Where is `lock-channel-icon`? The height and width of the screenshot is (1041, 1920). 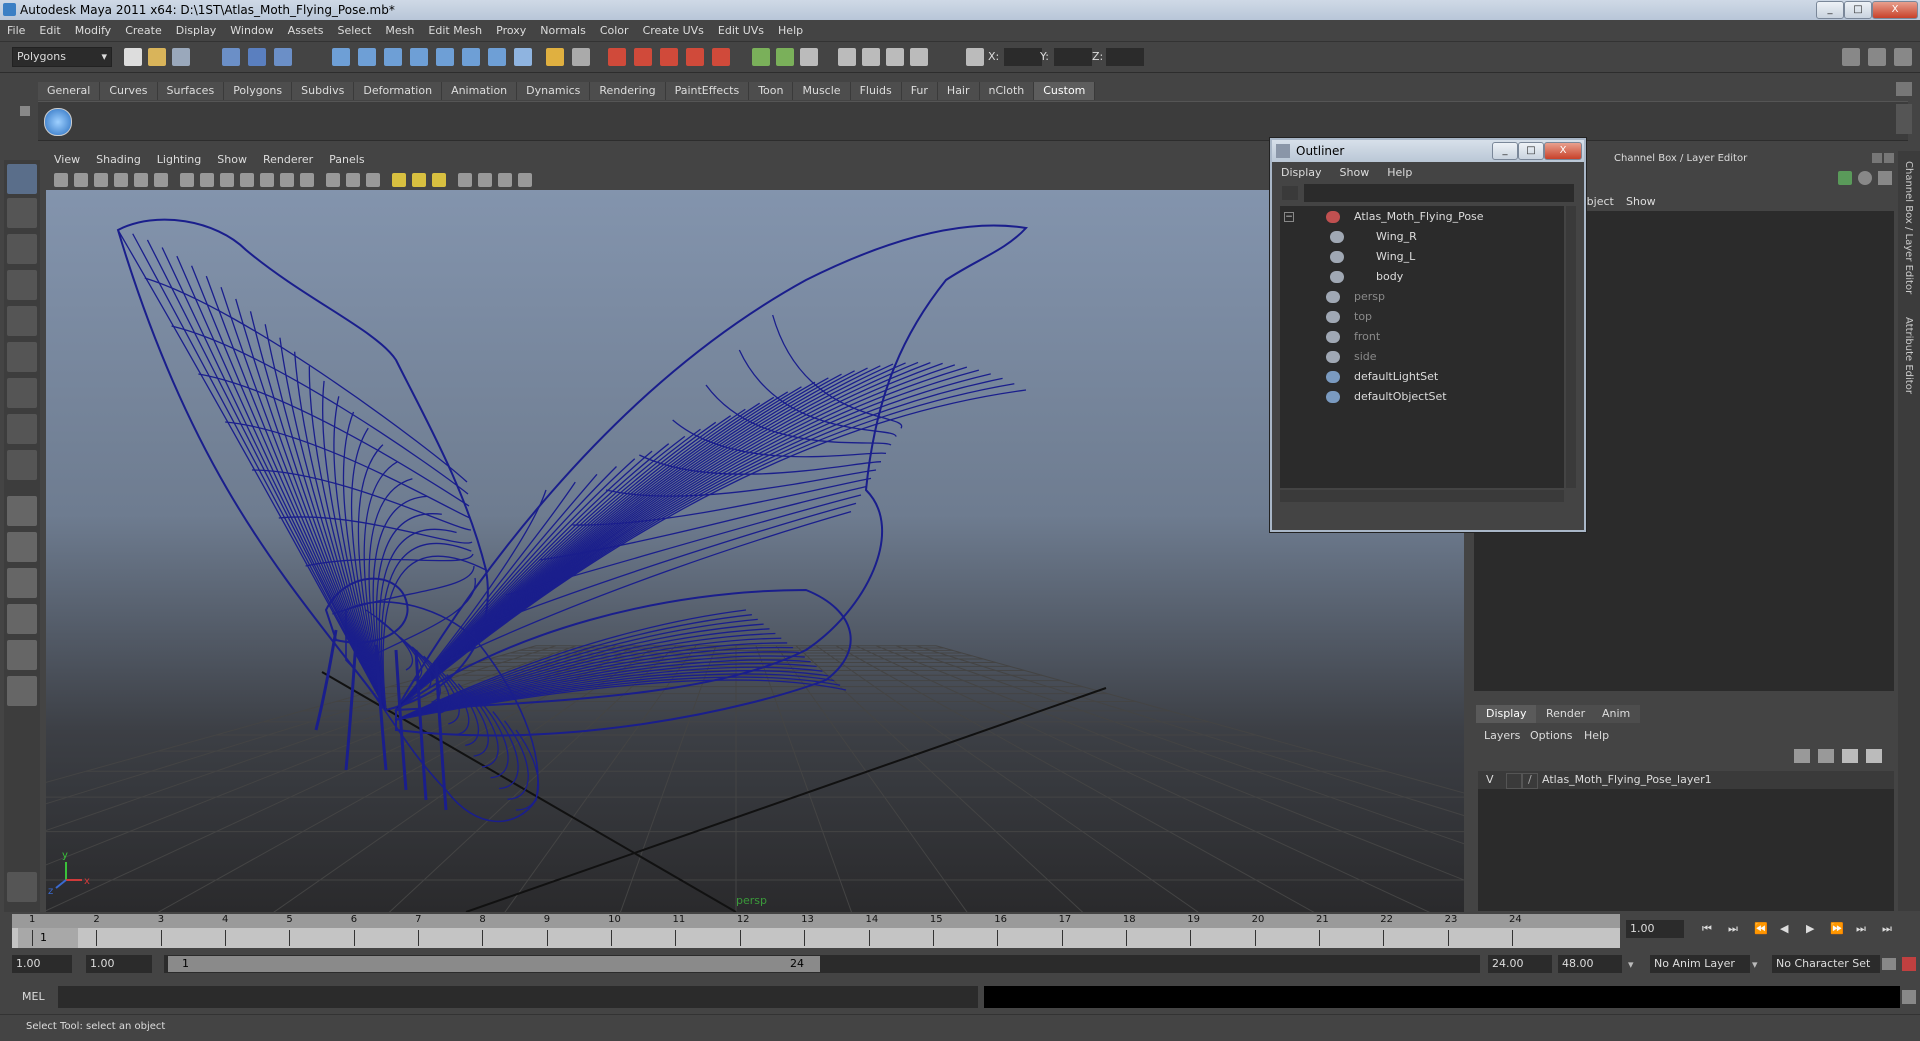
lock-channel-icon is located at coordinates (1865, 178).